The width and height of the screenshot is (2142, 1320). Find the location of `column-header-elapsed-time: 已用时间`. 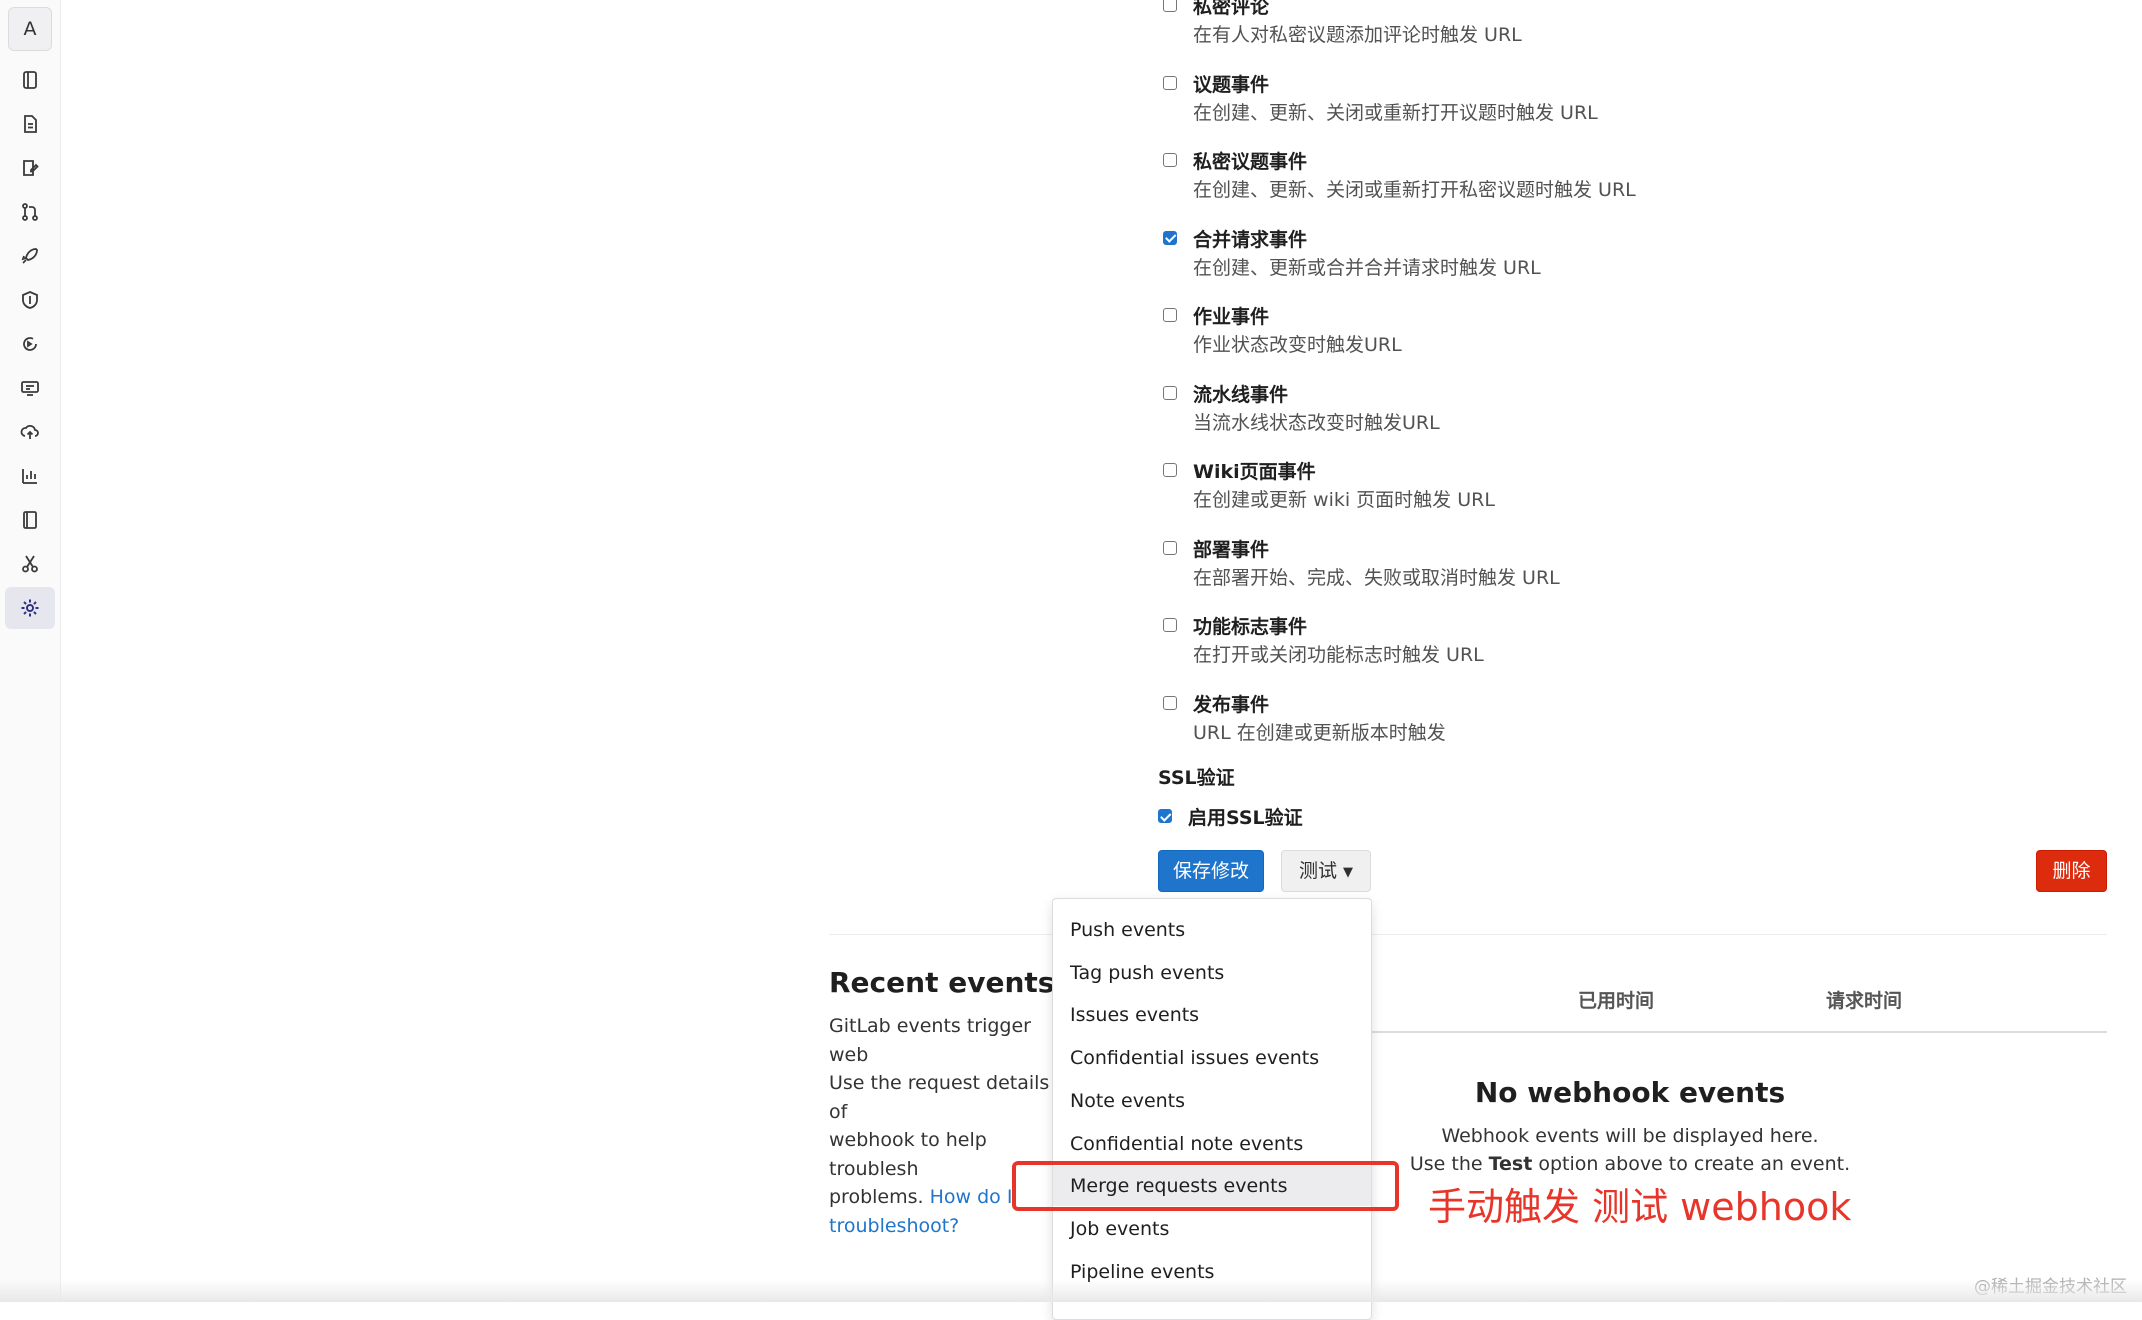

column-header-elapsed-time: 已用时间 is located at coordinates (1616, 1001).